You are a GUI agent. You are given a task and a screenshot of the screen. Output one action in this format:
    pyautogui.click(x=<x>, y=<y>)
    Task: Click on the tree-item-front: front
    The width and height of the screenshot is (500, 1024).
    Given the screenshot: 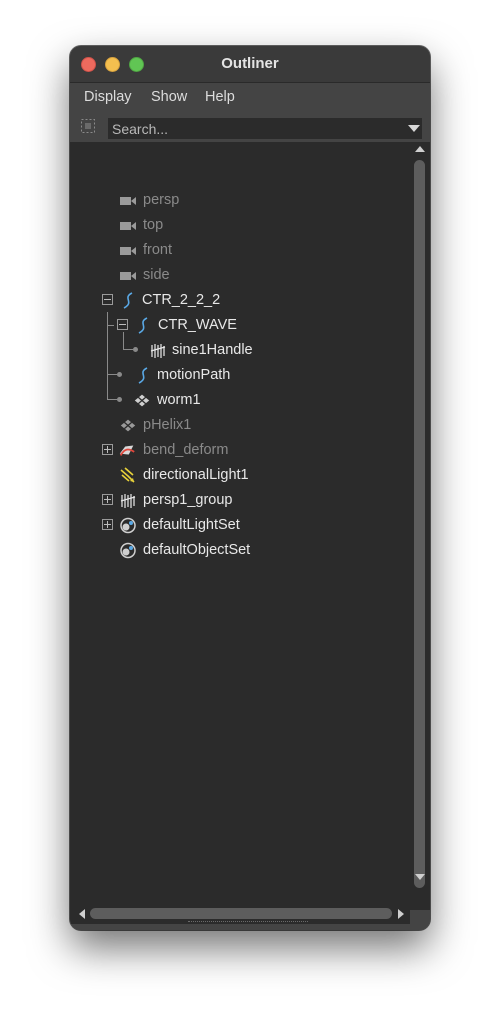 What is the action you would take?
    pyautogui.click(x=240, y=250)
    